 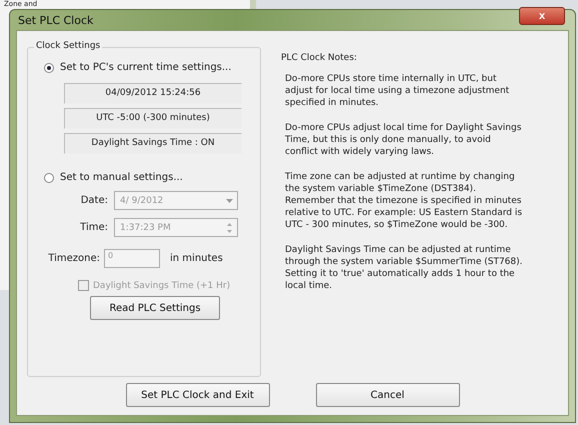 What do you see at coordinates (153, 143) in the screenshot?
I see `readout-field: Daylight Savings Time : ON` at bounding box center [153, 143].